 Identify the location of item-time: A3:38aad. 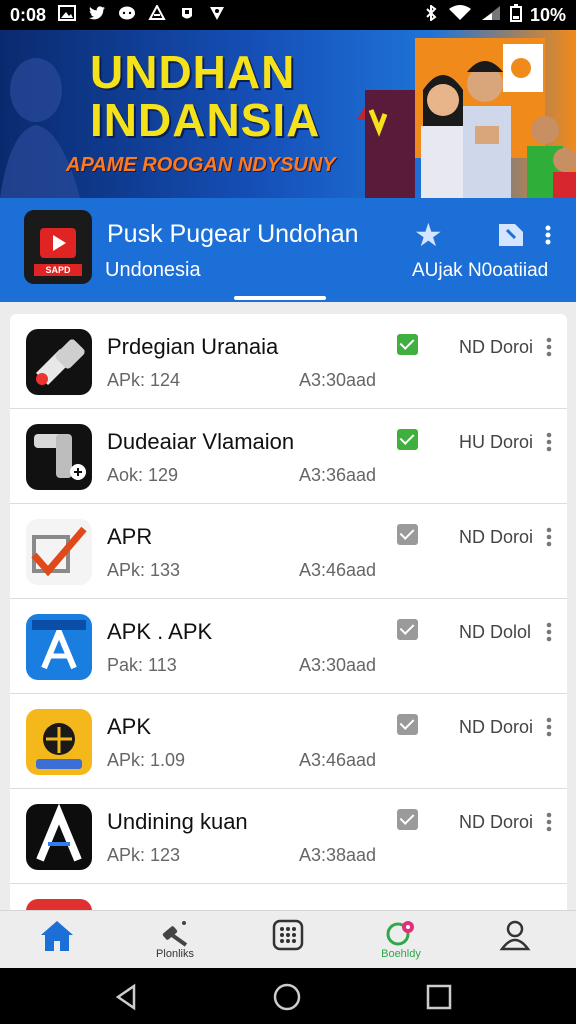
(338, 855).